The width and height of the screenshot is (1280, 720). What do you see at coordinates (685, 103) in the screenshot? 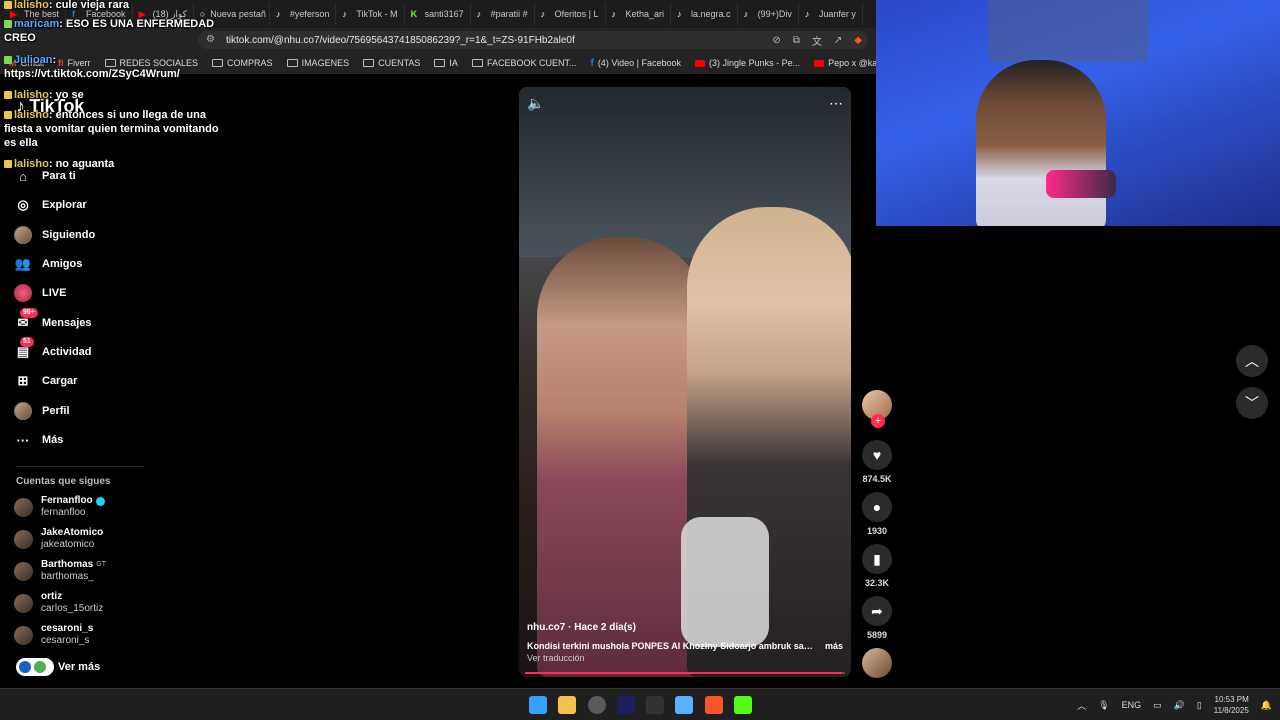
I see `video-top-controls: 🔈 ⋯` at bounding box center [685, 103].